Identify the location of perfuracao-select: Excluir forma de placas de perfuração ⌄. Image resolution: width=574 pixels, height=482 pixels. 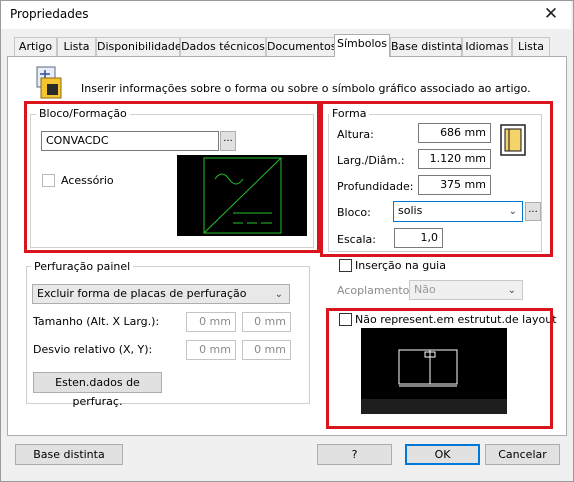
(161, 294).